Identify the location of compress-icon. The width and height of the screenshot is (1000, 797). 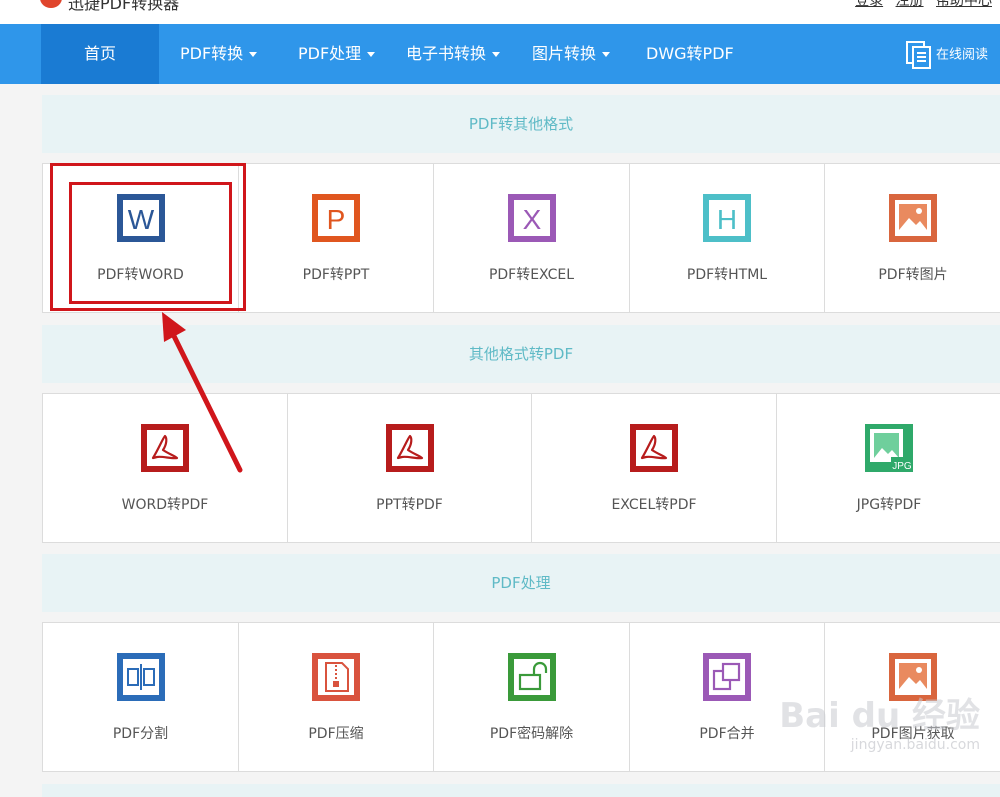
(336, 677).